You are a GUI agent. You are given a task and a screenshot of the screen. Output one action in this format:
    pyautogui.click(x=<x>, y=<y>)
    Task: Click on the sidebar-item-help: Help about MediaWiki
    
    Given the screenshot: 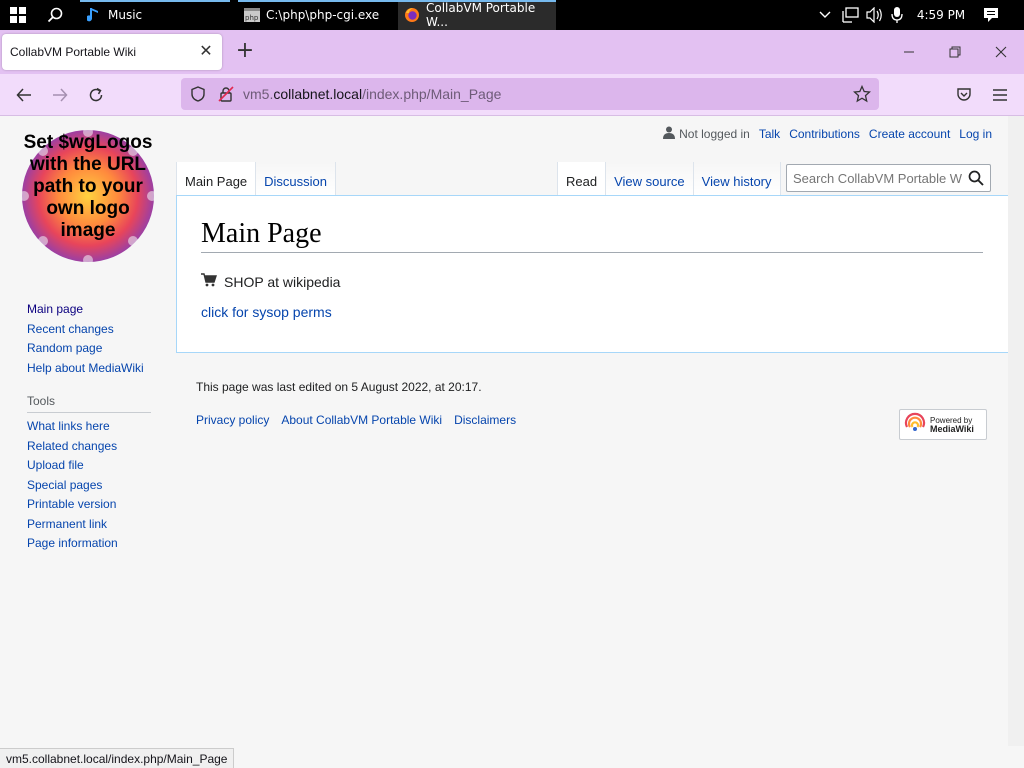 What is the action you would take?
    pyautogui.click(x=85, y=369)
    